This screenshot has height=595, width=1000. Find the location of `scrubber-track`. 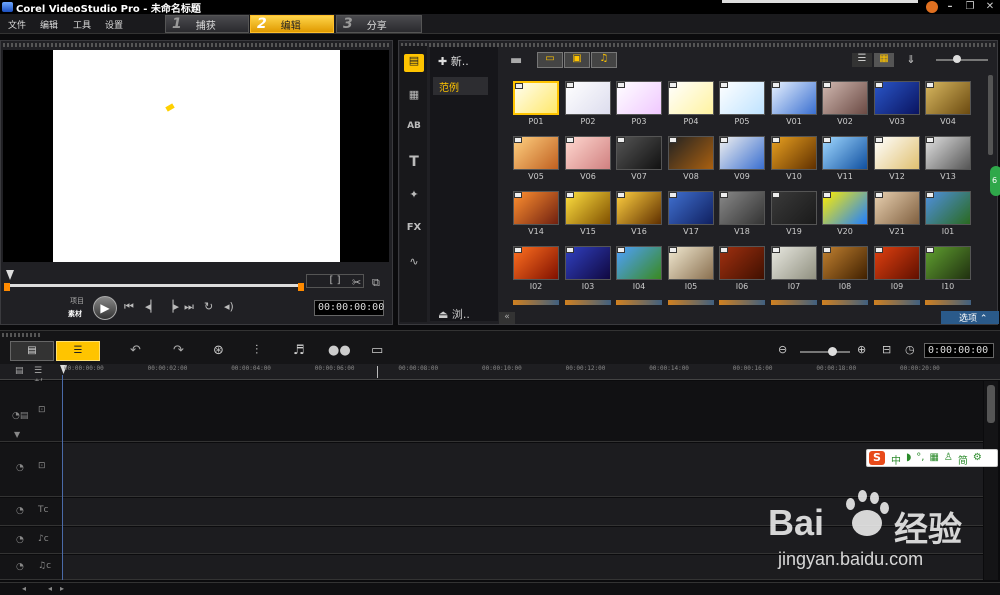

scrubber-track is located at coordinates (155, 285).